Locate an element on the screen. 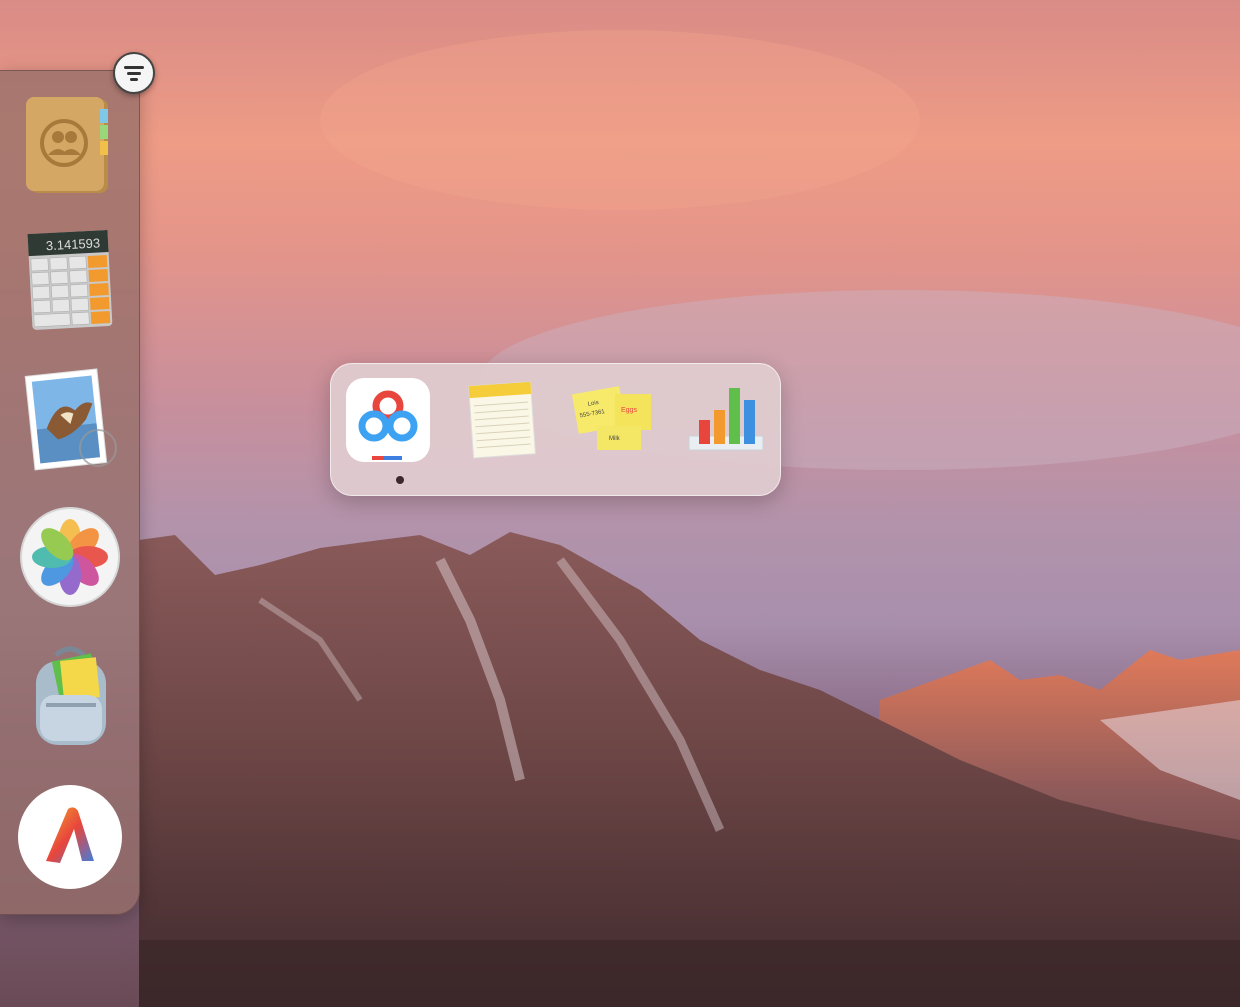  contacts-app-icon is located at coordinates (70, 145).